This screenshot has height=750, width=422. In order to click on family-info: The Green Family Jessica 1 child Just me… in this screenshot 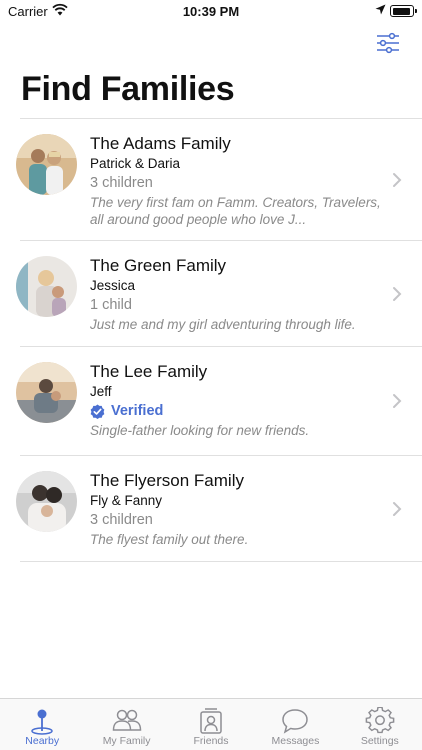, I will do `click(236, 294)`.